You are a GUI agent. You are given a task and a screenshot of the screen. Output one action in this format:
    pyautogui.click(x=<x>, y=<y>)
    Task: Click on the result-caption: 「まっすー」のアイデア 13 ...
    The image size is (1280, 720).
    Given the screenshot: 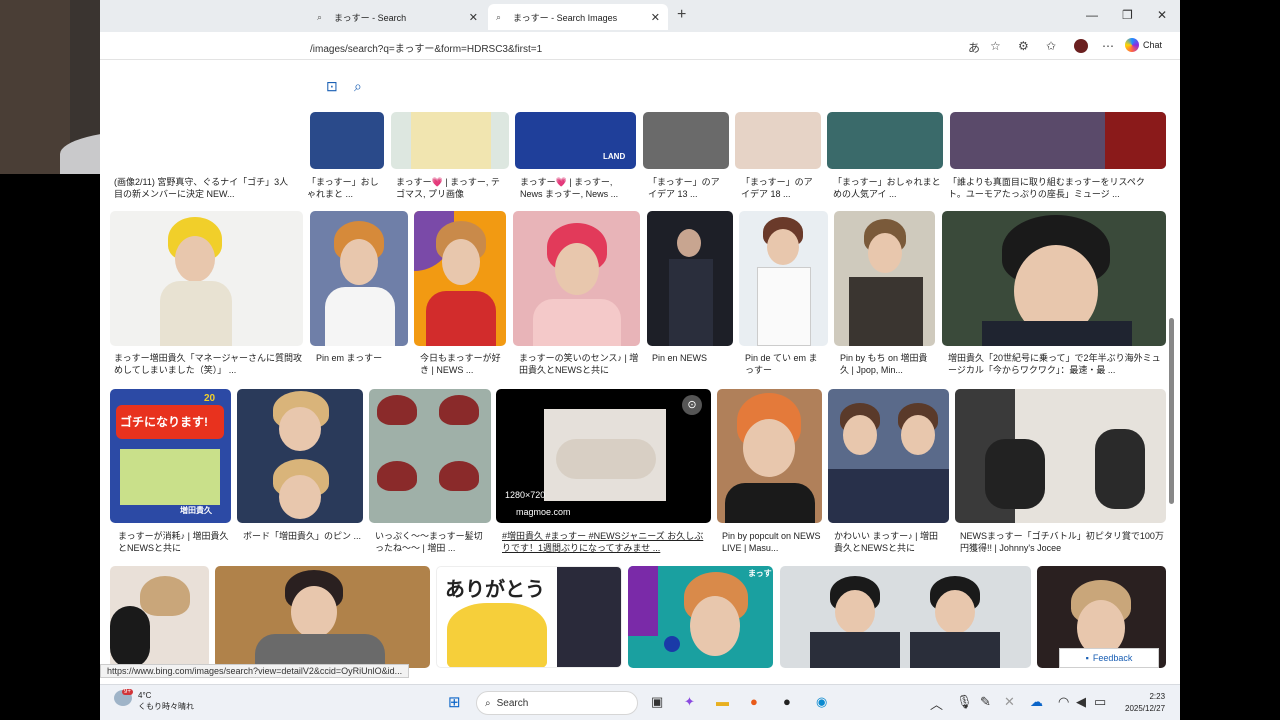 What is the action you would take?
    pyautogui.click(x=688, y=188)
    